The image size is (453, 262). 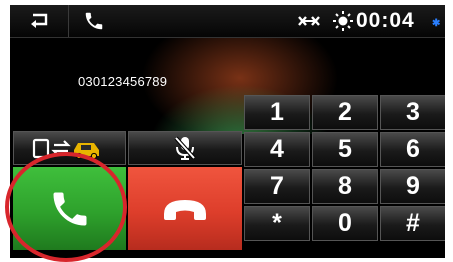 I want to click on top-bar: 00:04 ✱, so click(x=227, y=21).